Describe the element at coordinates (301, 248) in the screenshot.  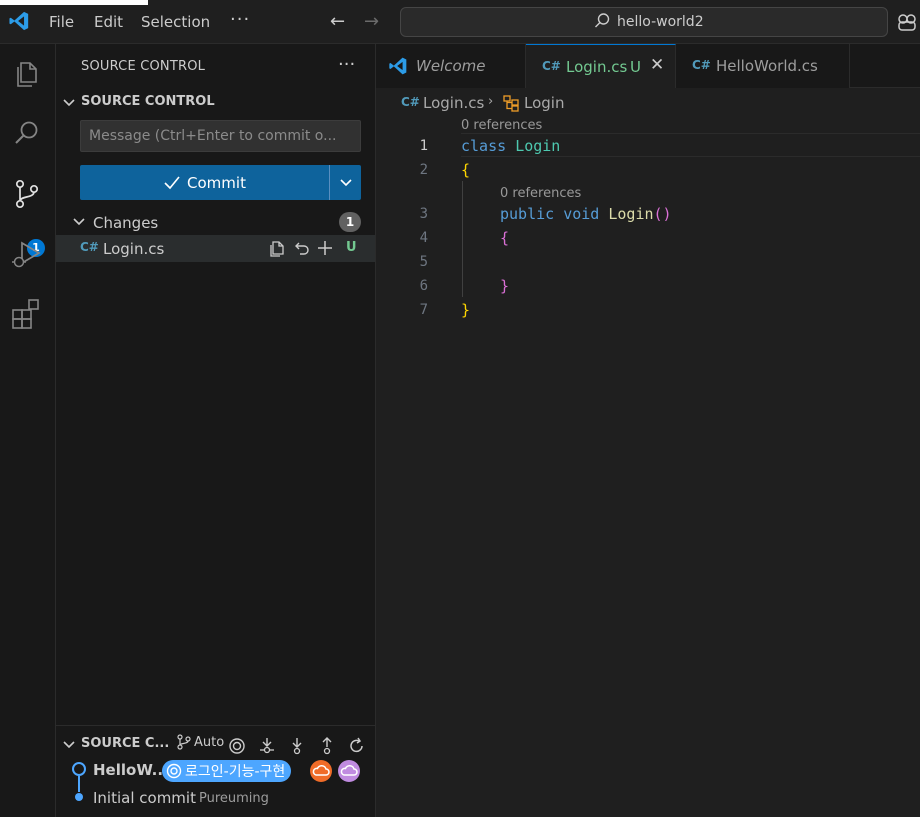
I see `discard-changes-icon` at that location.